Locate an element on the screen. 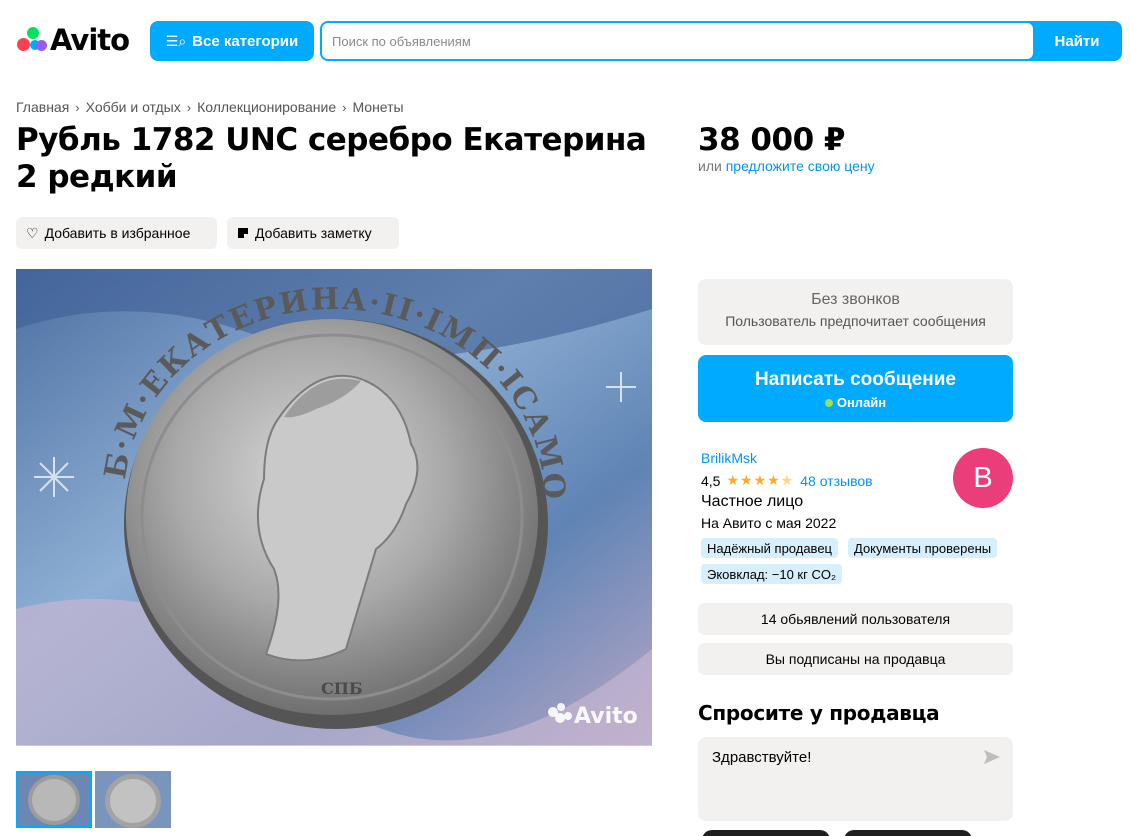 The height and width of the screenshot is (836, 1130). quick-reply-chips is located at coordinates (855, 833).